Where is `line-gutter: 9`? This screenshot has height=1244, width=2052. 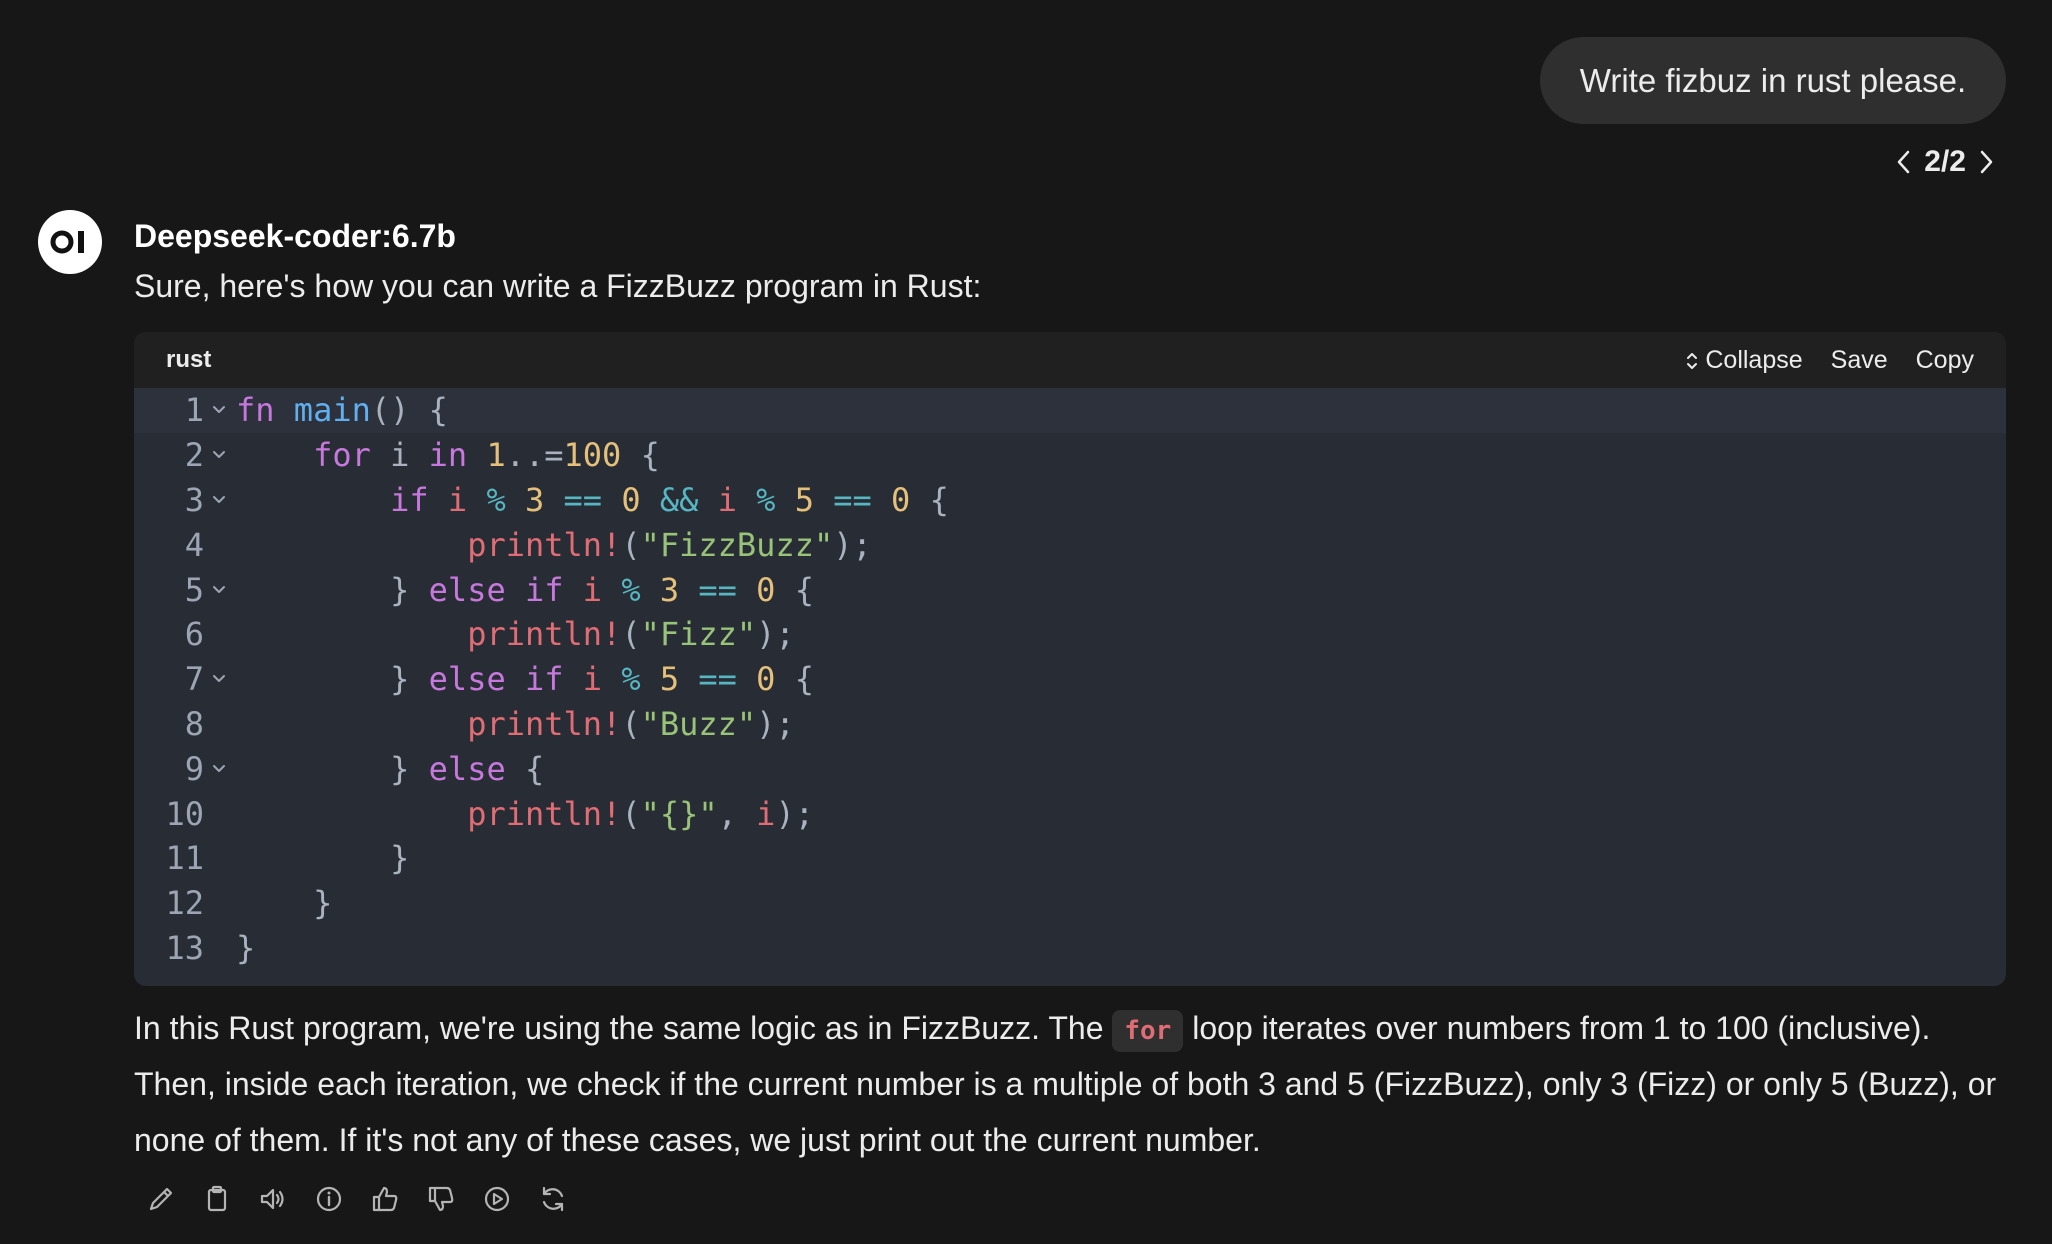
line-gutter: 9 is located at coordinates (184, 769).